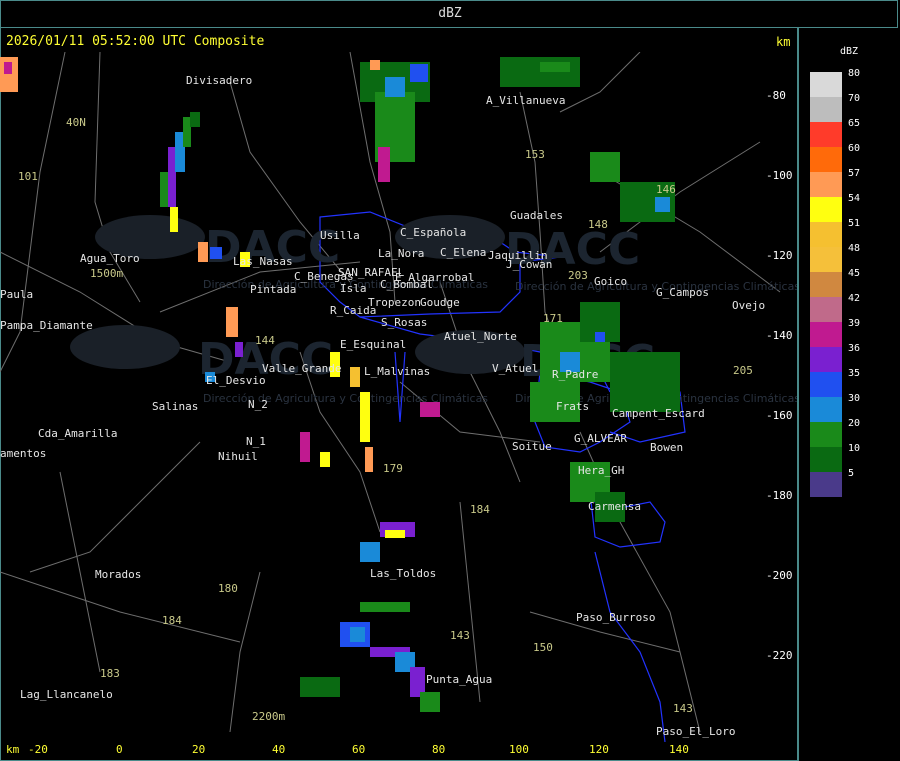  I want to click on place-label: Valle_Grande, so click(301, 368).